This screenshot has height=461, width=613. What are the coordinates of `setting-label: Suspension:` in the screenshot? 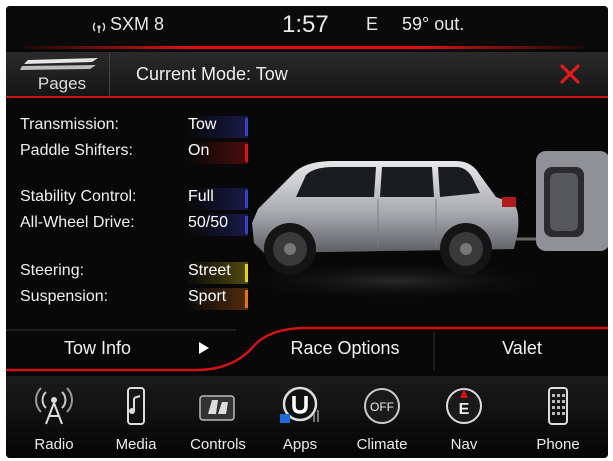 It's located at (64, 296).